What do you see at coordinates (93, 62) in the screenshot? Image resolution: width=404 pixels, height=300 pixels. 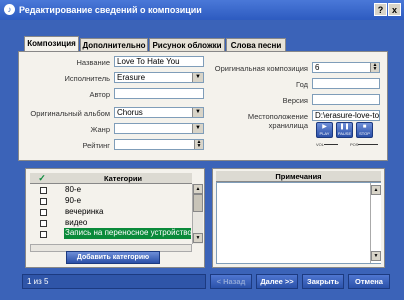 I see `title-label: Название` at bounding box center [93, 62].